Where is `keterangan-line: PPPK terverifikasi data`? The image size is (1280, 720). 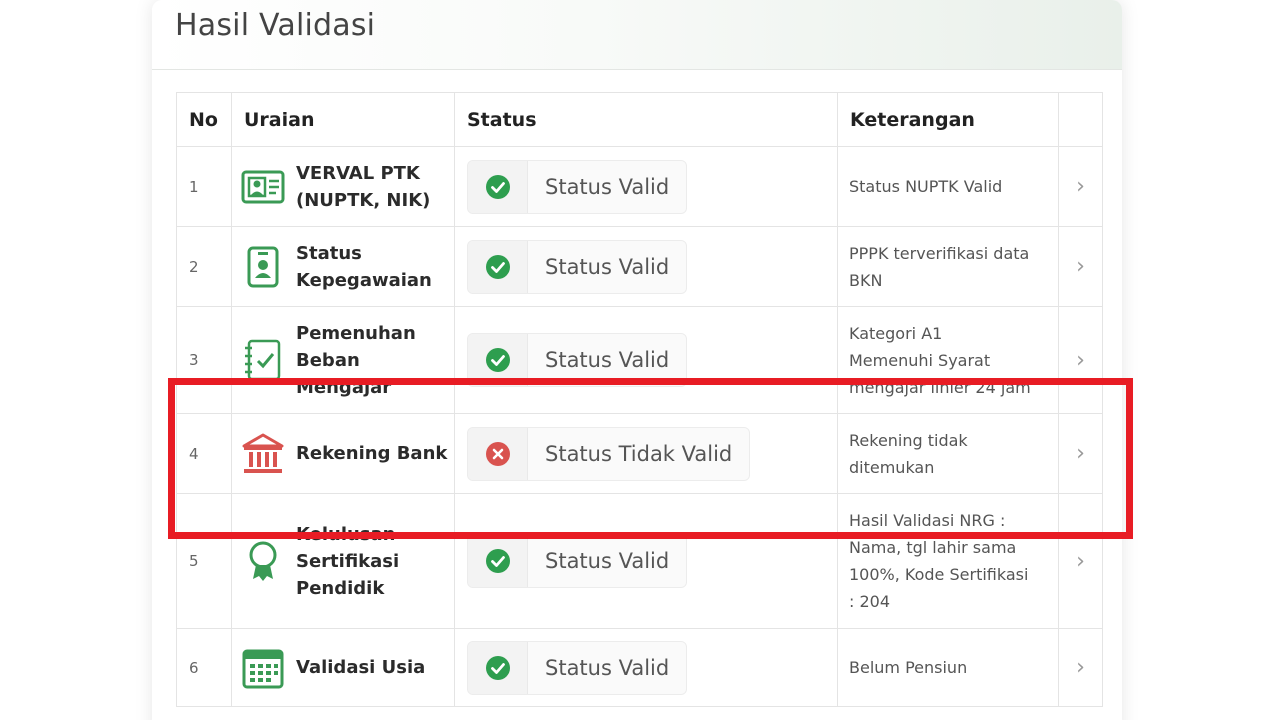 keterangan-line: PPPK terverifikasi data is located at coordinates (939, 253).